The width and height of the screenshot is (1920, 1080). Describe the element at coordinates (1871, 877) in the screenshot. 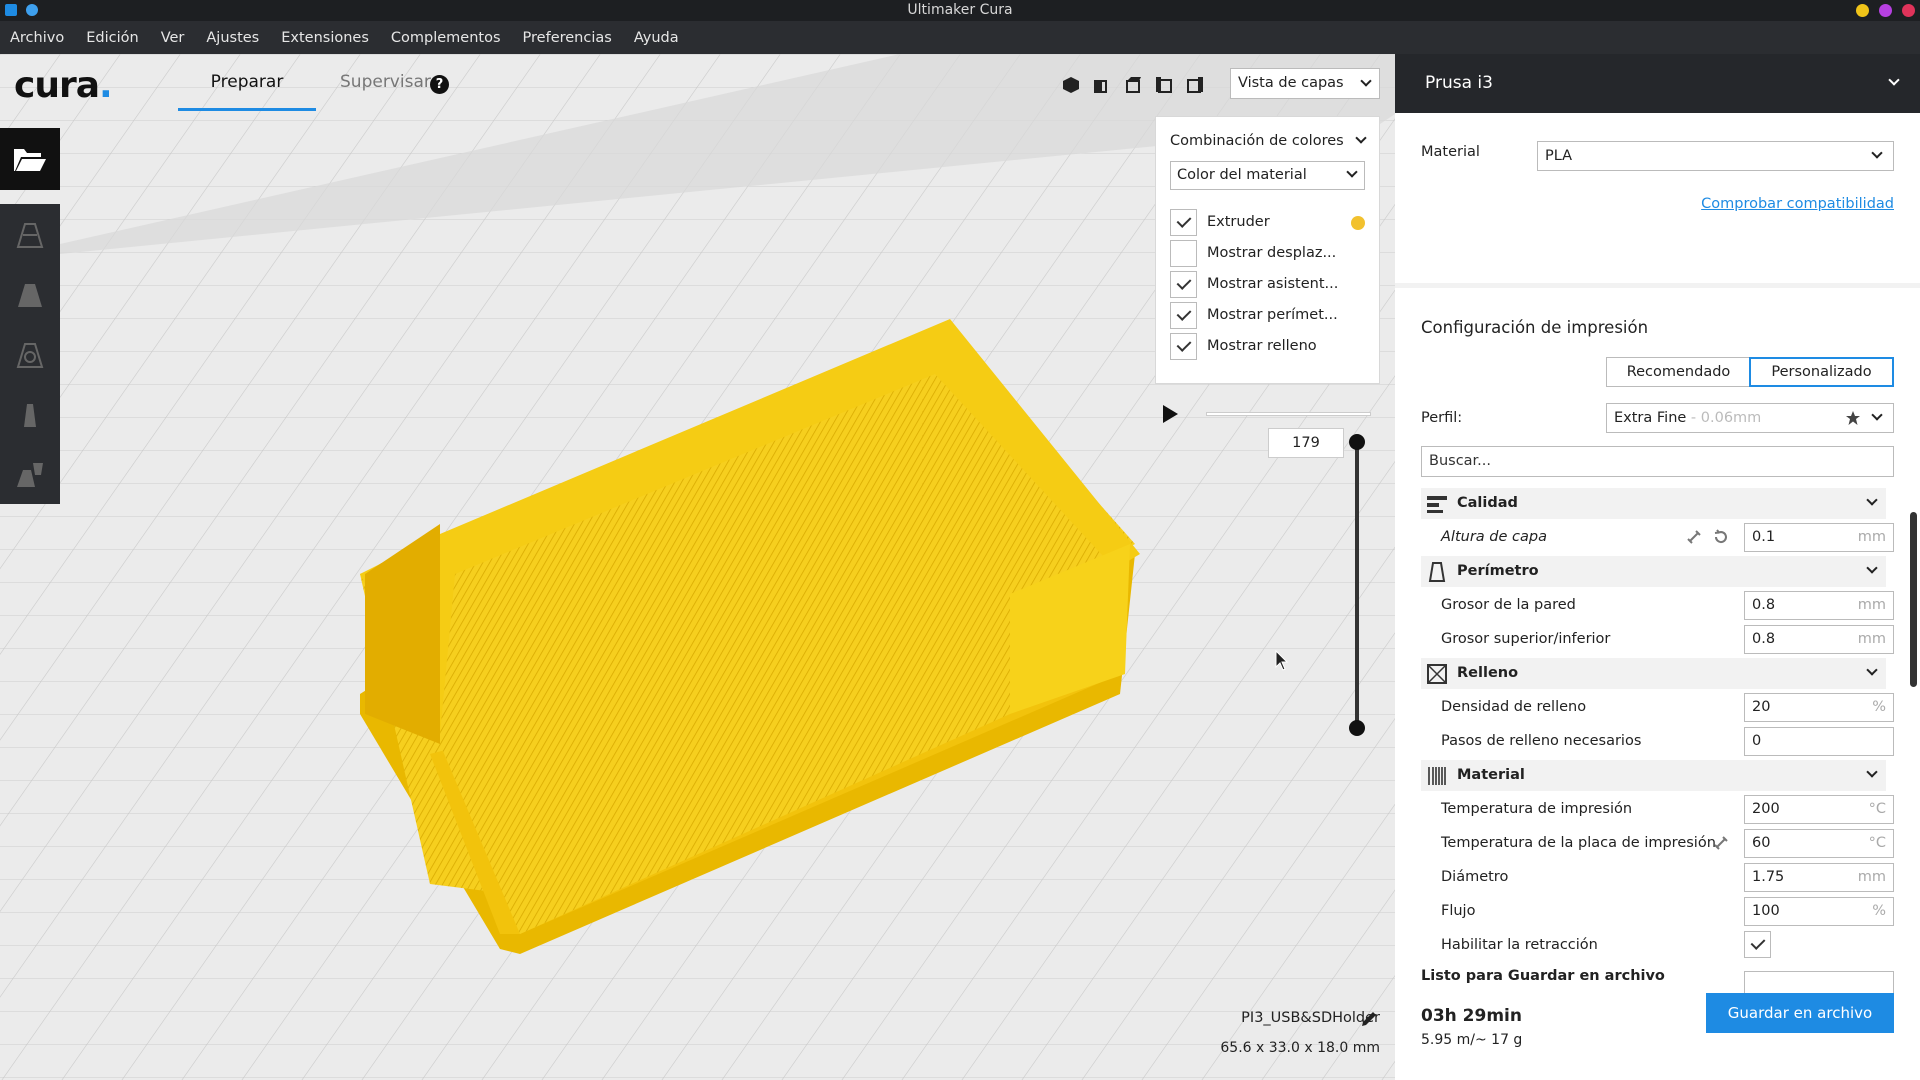

I see `diameter-unit: mm` at that location.